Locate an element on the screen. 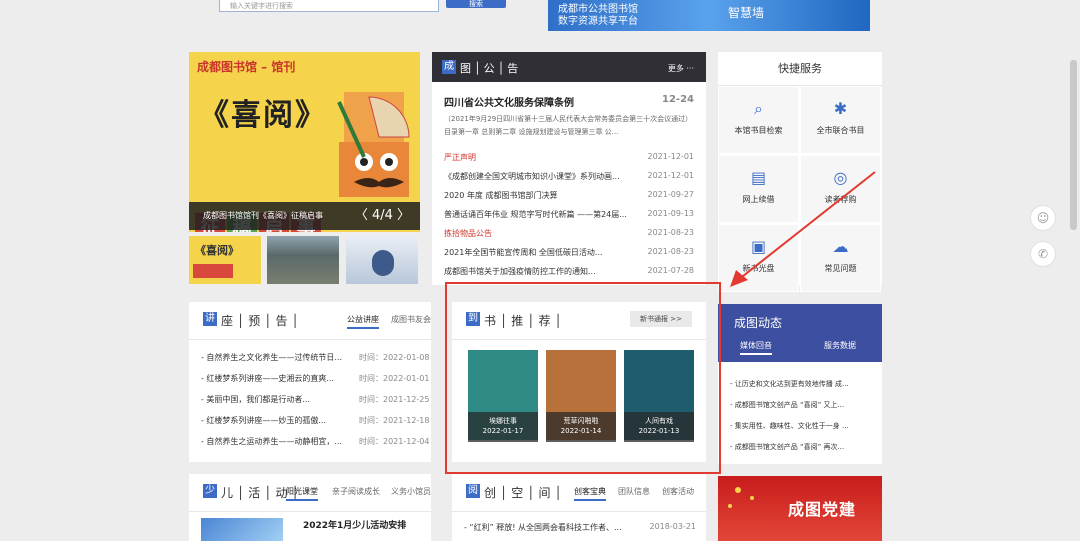 The height and width of the screenshot is (541, 1080). scrollbar is located at coordinates (1073, 145).